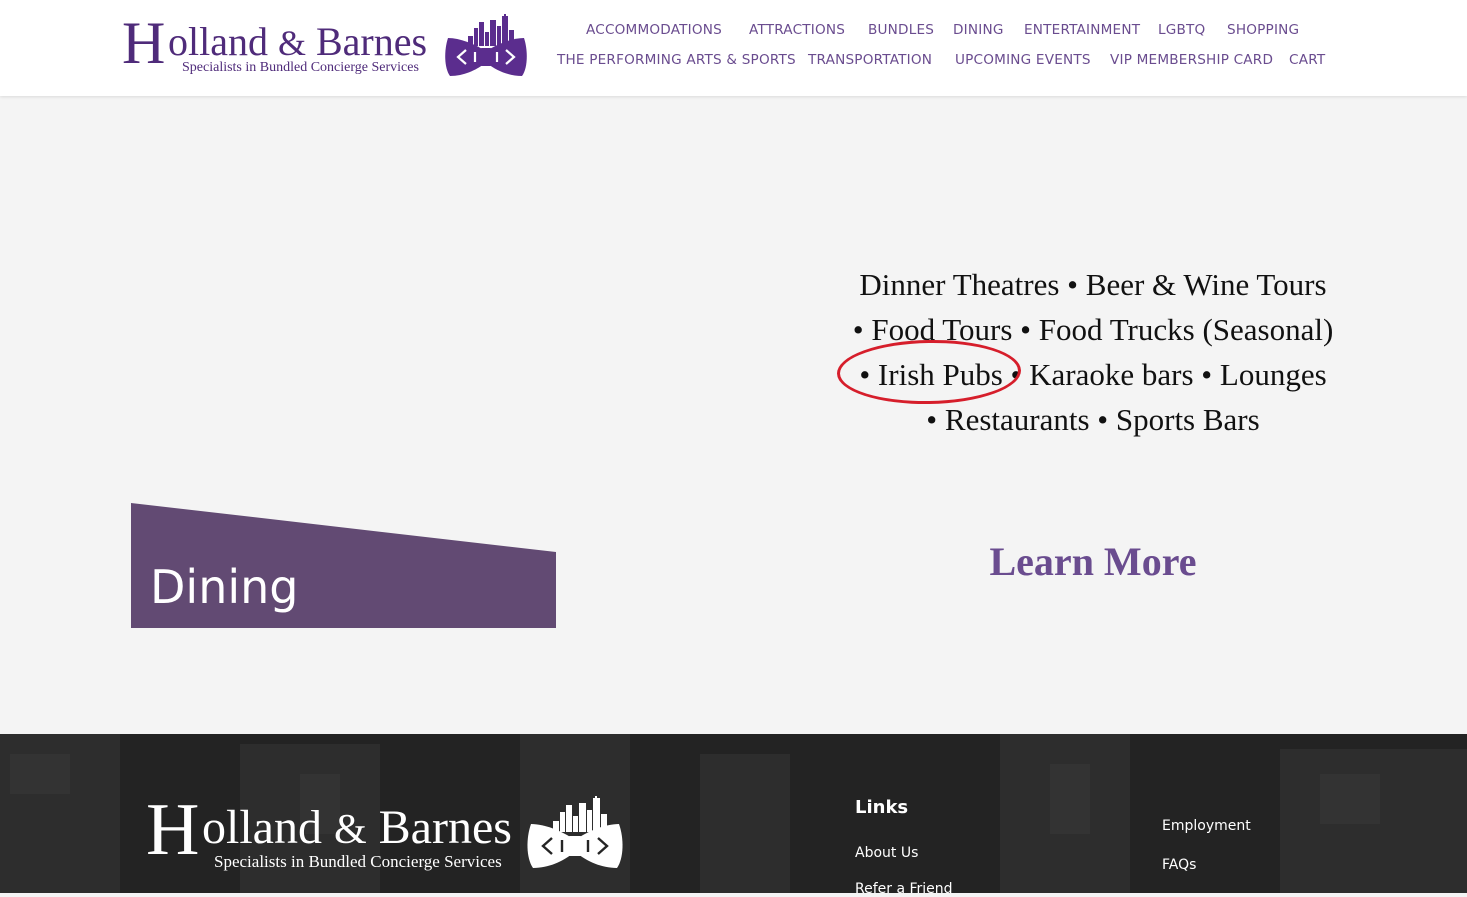 The height and width of the screenshot is (897, 1467). Describe the element at coordinates (1093, 284) in the screenshot. I see `category-line: Dinner Theatres • Beer & Wine Tours` at that location.